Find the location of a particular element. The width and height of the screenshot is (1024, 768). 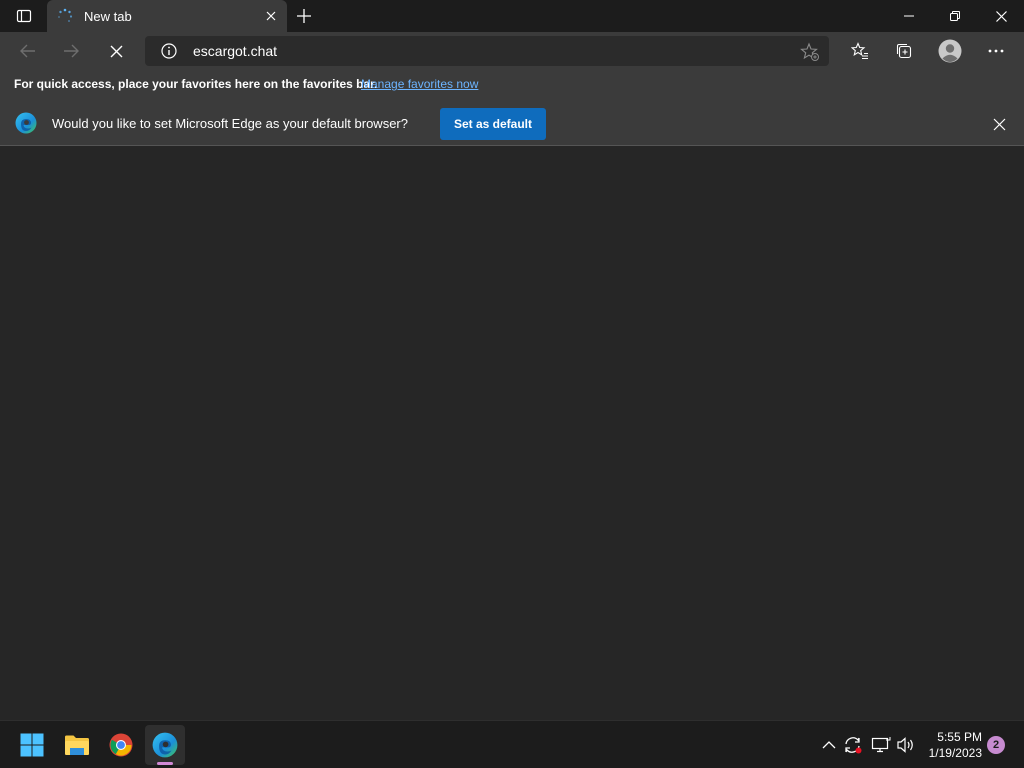

network-button is located at coordinates (881, 745).